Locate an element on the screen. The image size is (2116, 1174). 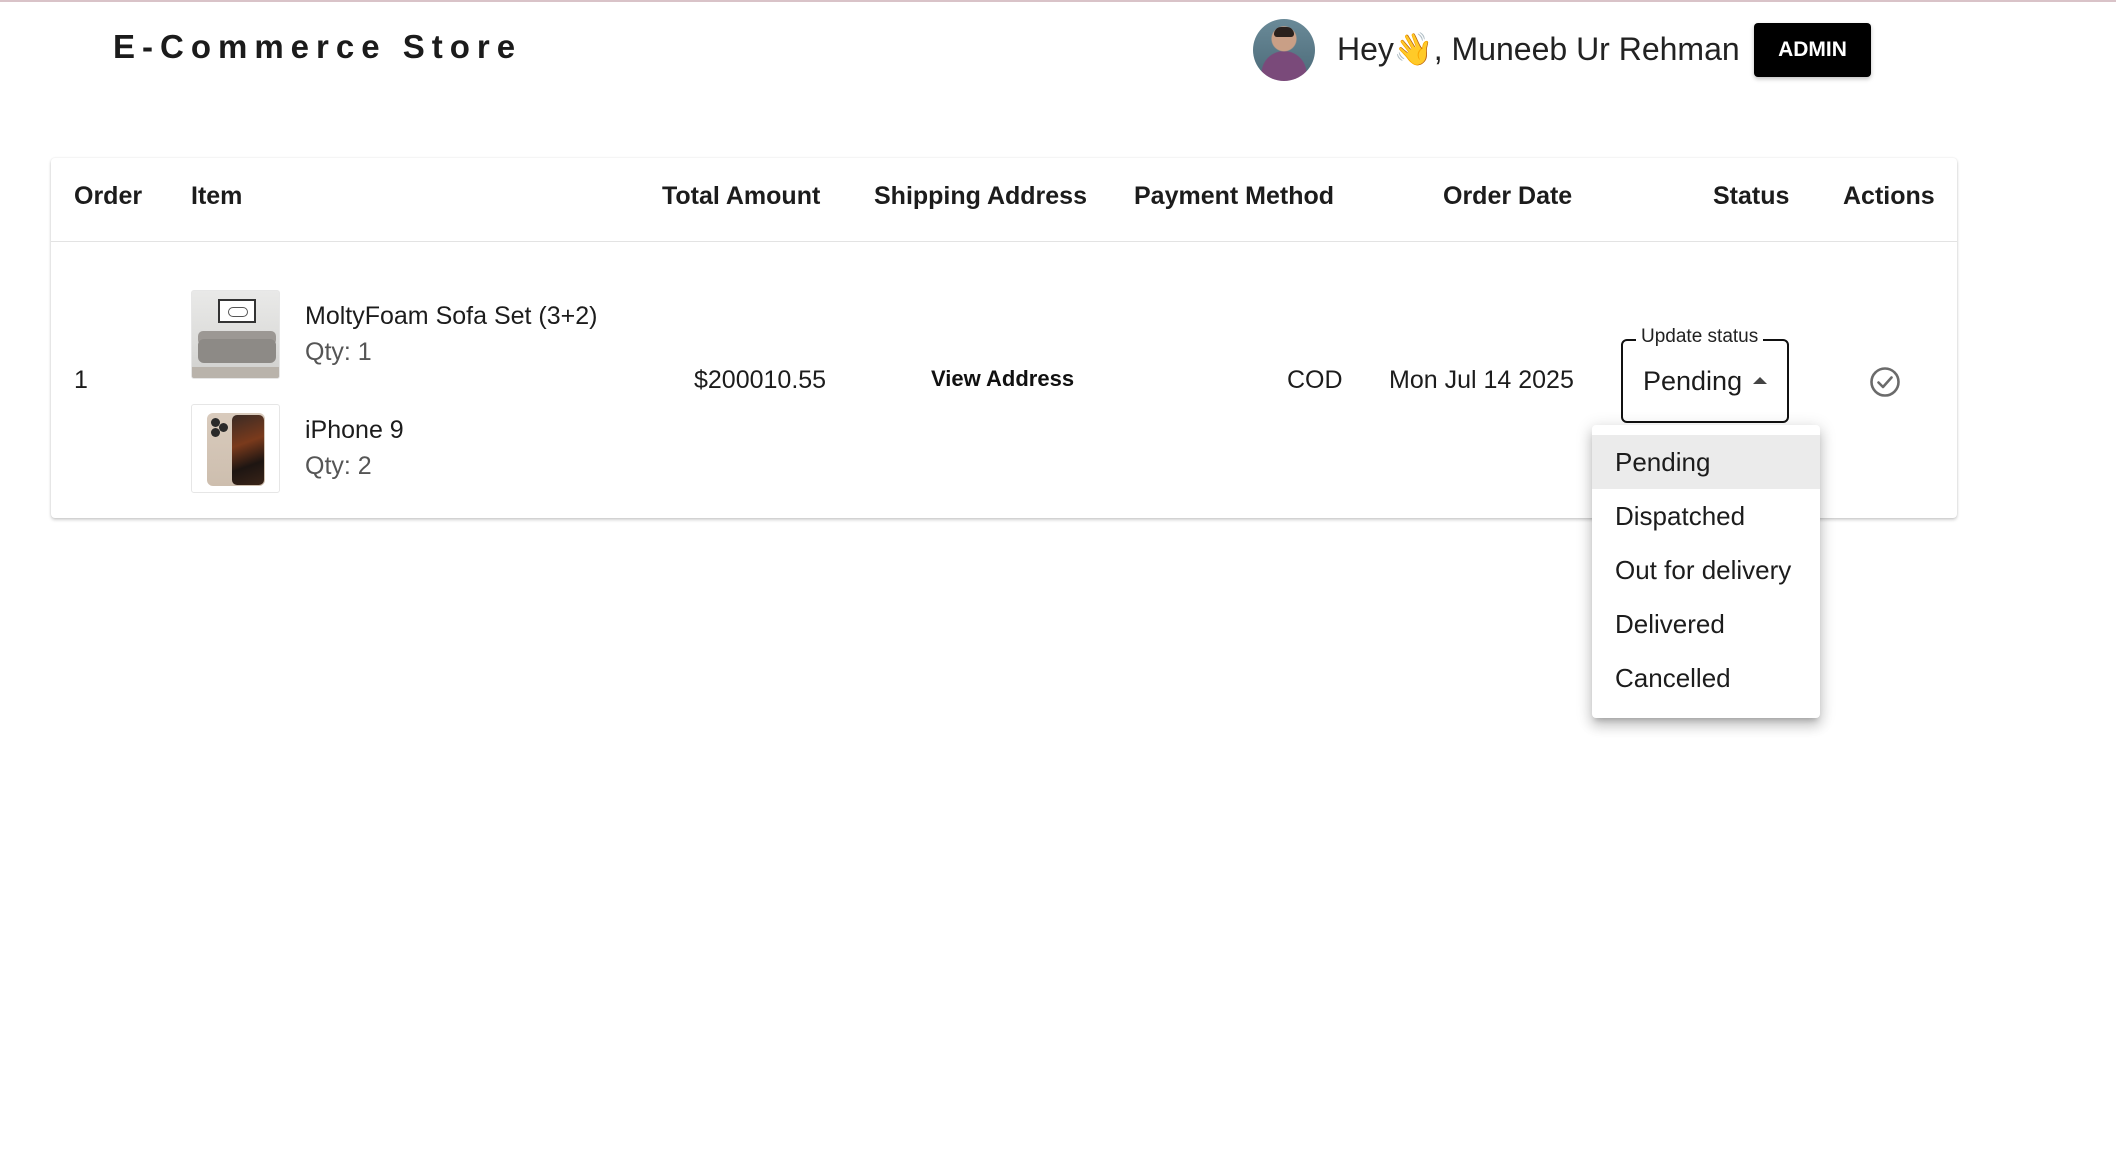
status-option-out-for-delivery: Out for delivery is located at coordinates (1706, 570).